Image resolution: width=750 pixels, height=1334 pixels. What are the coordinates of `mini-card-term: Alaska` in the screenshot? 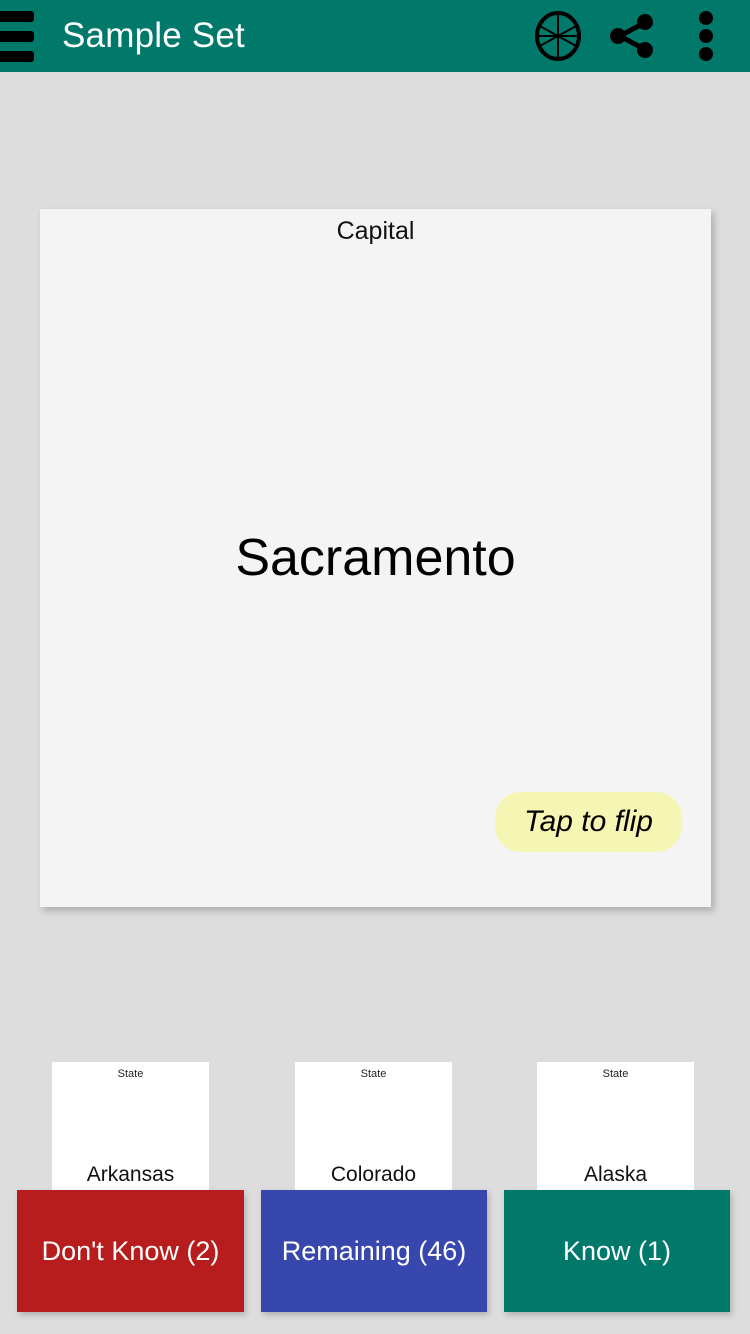 It's located at (615, 1174).